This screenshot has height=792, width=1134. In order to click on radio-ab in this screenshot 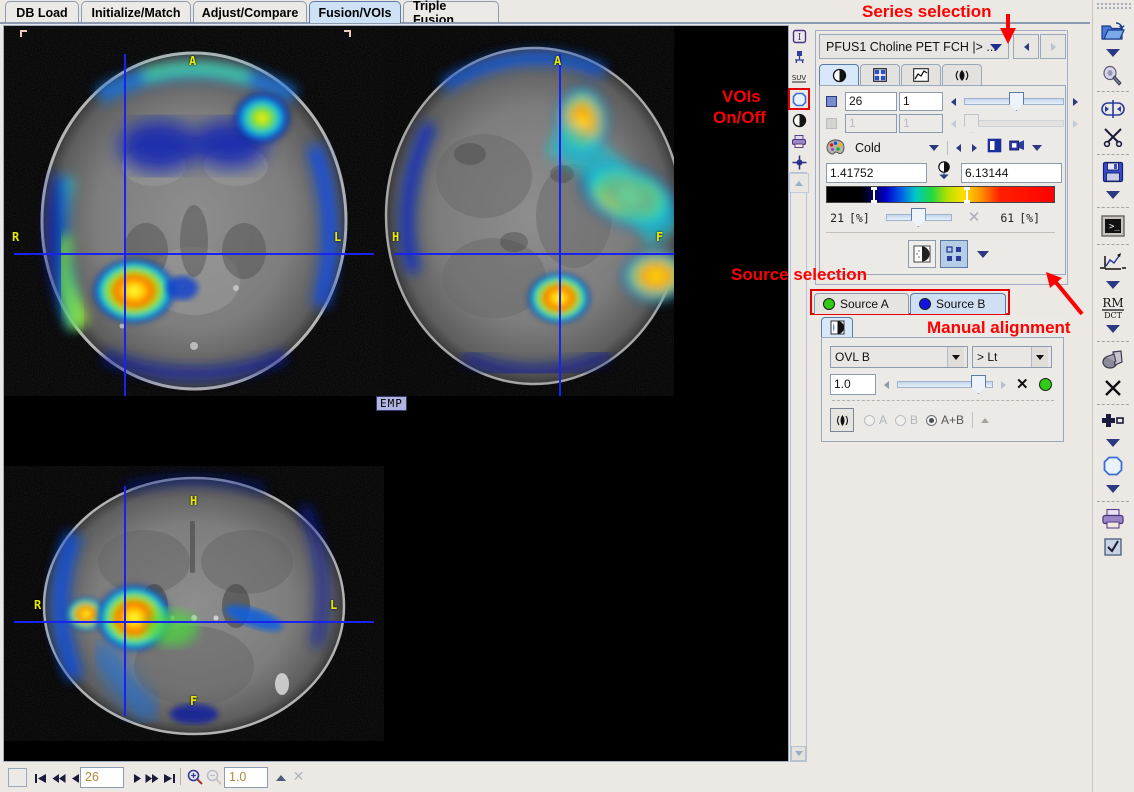, I will do `click(932, 420)`.